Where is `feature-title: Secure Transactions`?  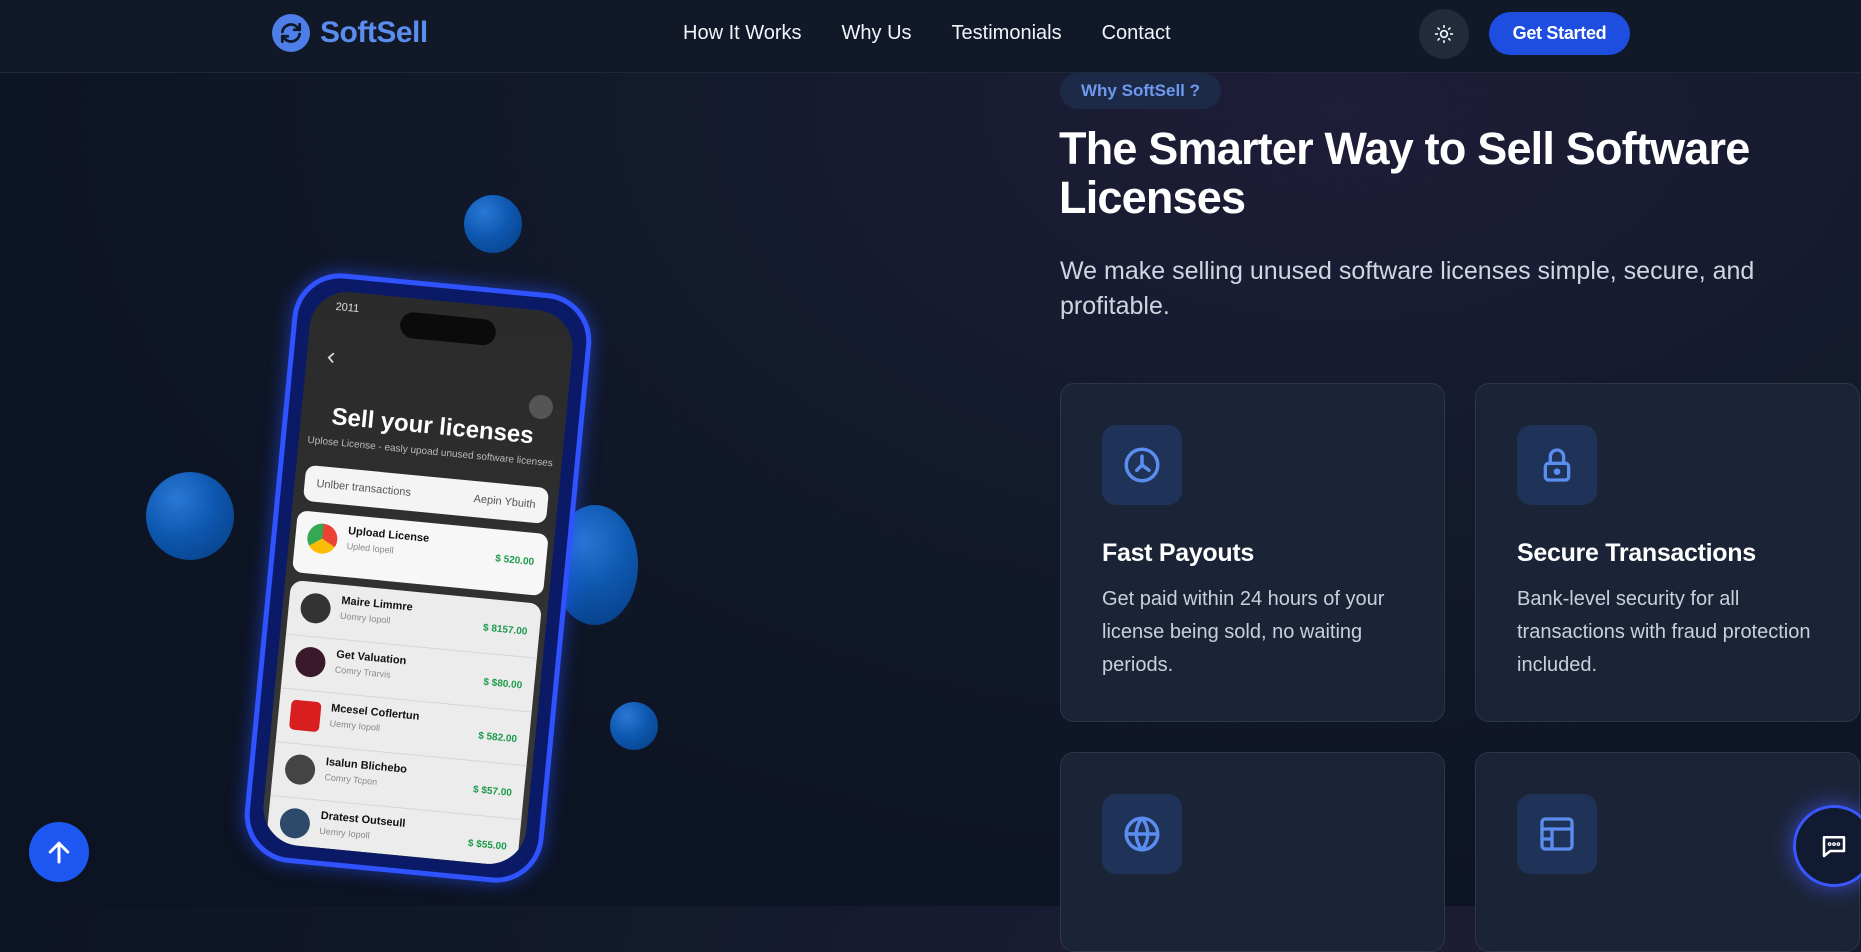 feature-title: Secure Transactions is located at coordinates (1636, 553).